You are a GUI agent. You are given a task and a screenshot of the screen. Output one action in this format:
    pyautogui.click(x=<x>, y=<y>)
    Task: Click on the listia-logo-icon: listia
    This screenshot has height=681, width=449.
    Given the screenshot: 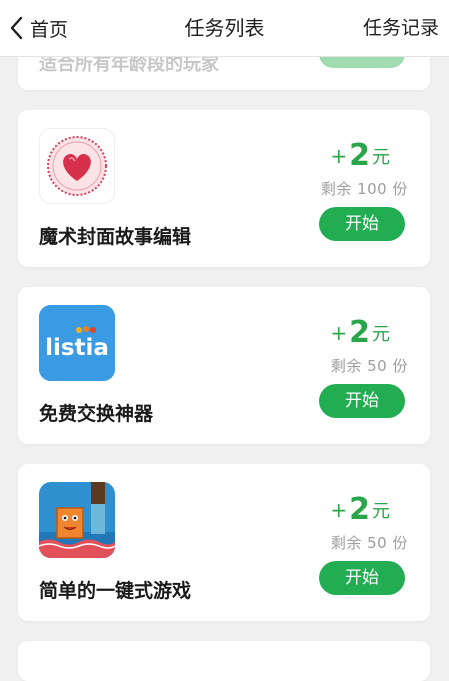 What is the action you would take?
    pyautogui.click(x=77, y=343)
    